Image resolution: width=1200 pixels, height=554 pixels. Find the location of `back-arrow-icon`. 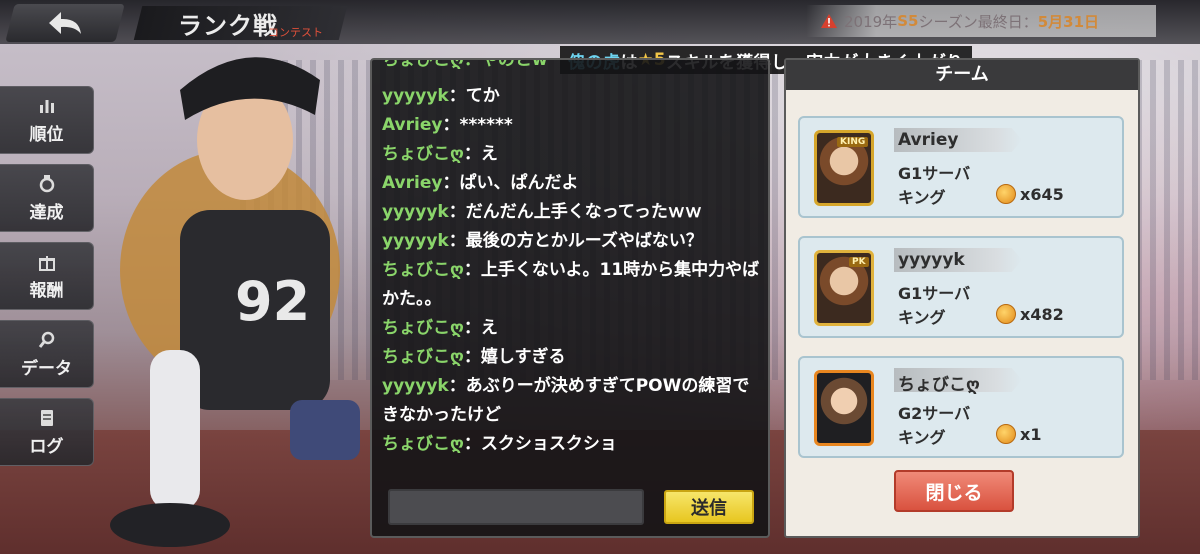

back-arrow-icon is located at coordinates (65, 23).